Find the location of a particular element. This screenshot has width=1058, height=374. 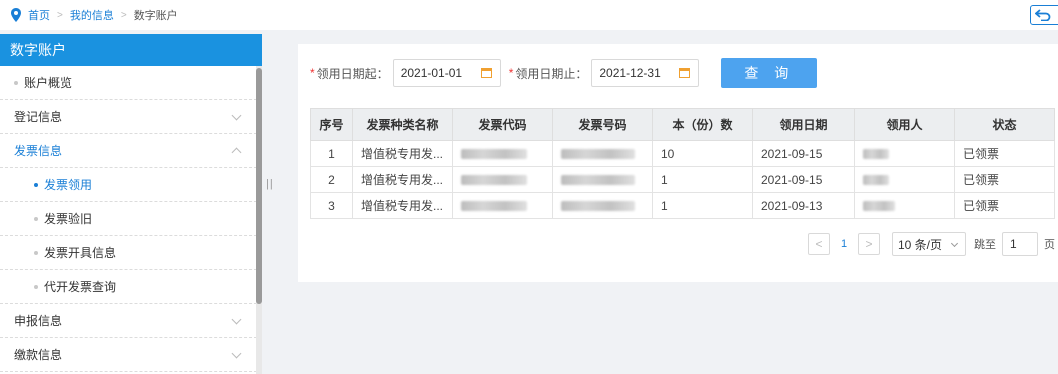

sidebar-item-label: 申报信息 is located at coordinates (38, 321).